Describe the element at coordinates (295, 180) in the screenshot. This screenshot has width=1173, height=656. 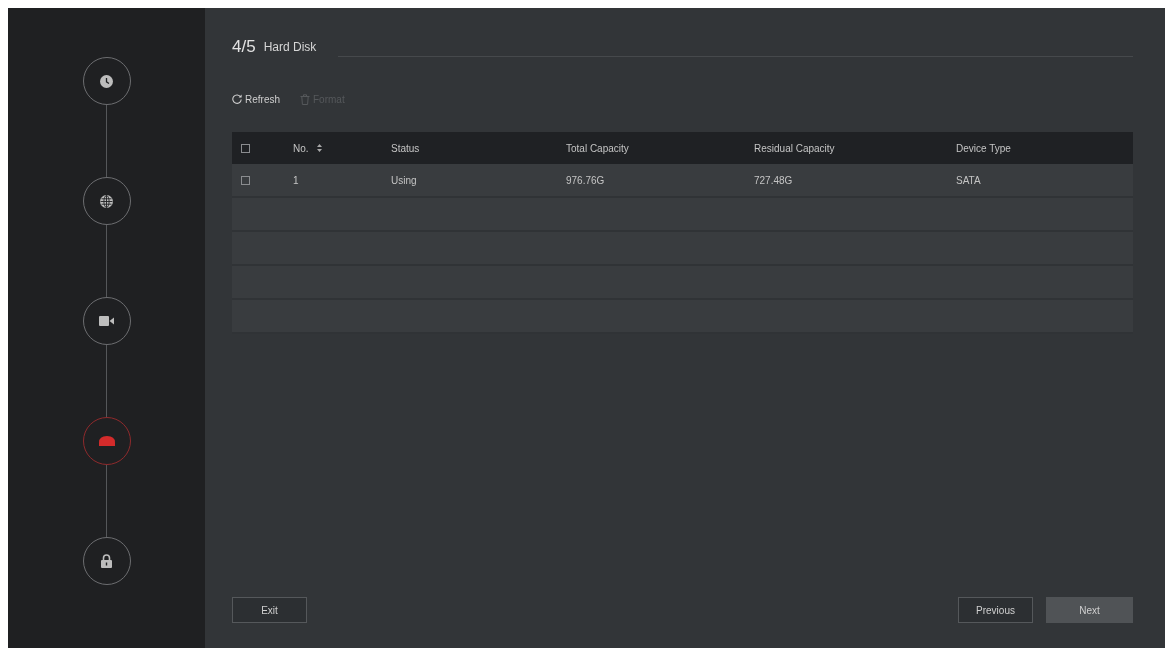
I see `table-cell-text: 1` at that location.